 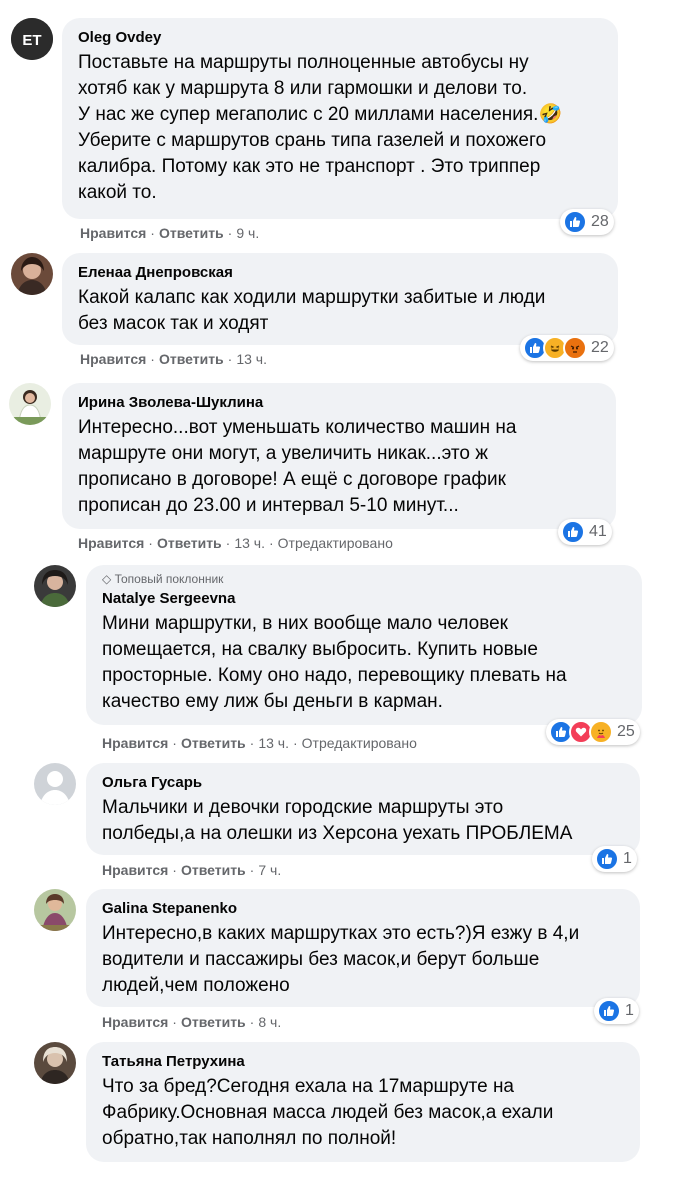 What do you see at coordinates (598, 531) in the screenshot?
I see `reaction-count: 41` at bounding box center [598, 531].